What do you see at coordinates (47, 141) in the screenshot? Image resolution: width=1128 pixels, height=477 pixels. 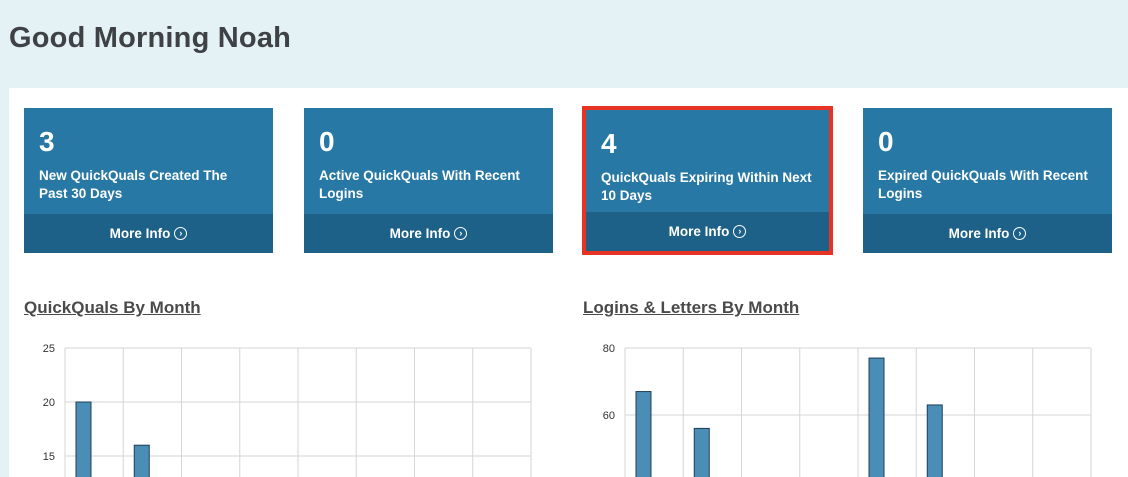 I see `card-count: 3` at bounding box center [47, 141].